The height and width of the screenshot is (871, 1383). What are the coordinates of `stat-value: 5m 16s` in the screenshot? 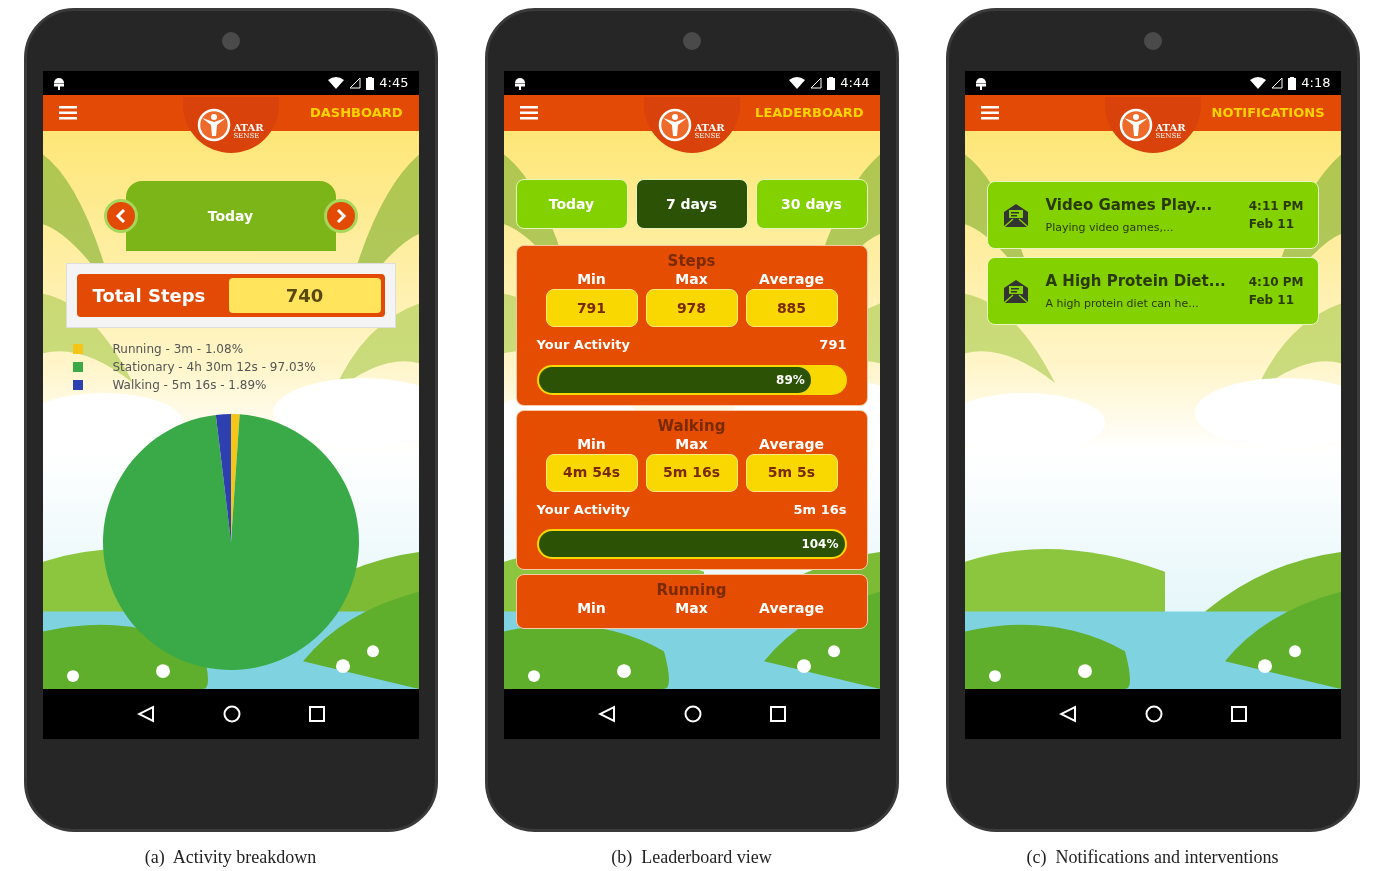 It's located at (691, 472).